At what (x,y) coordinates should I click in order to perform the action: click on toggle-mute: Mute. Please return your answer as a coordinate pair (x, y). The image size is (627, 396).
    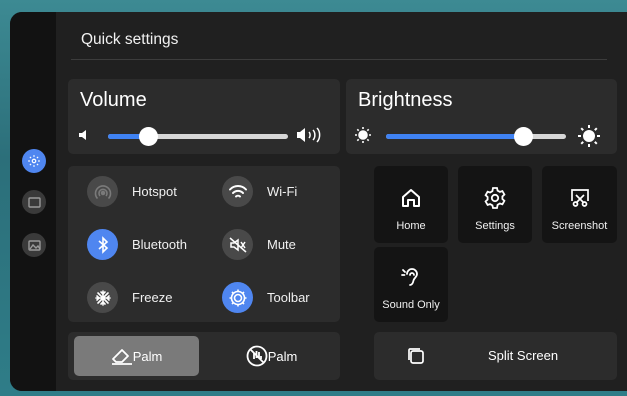
    Looking at the image, I should click on (259, 244).